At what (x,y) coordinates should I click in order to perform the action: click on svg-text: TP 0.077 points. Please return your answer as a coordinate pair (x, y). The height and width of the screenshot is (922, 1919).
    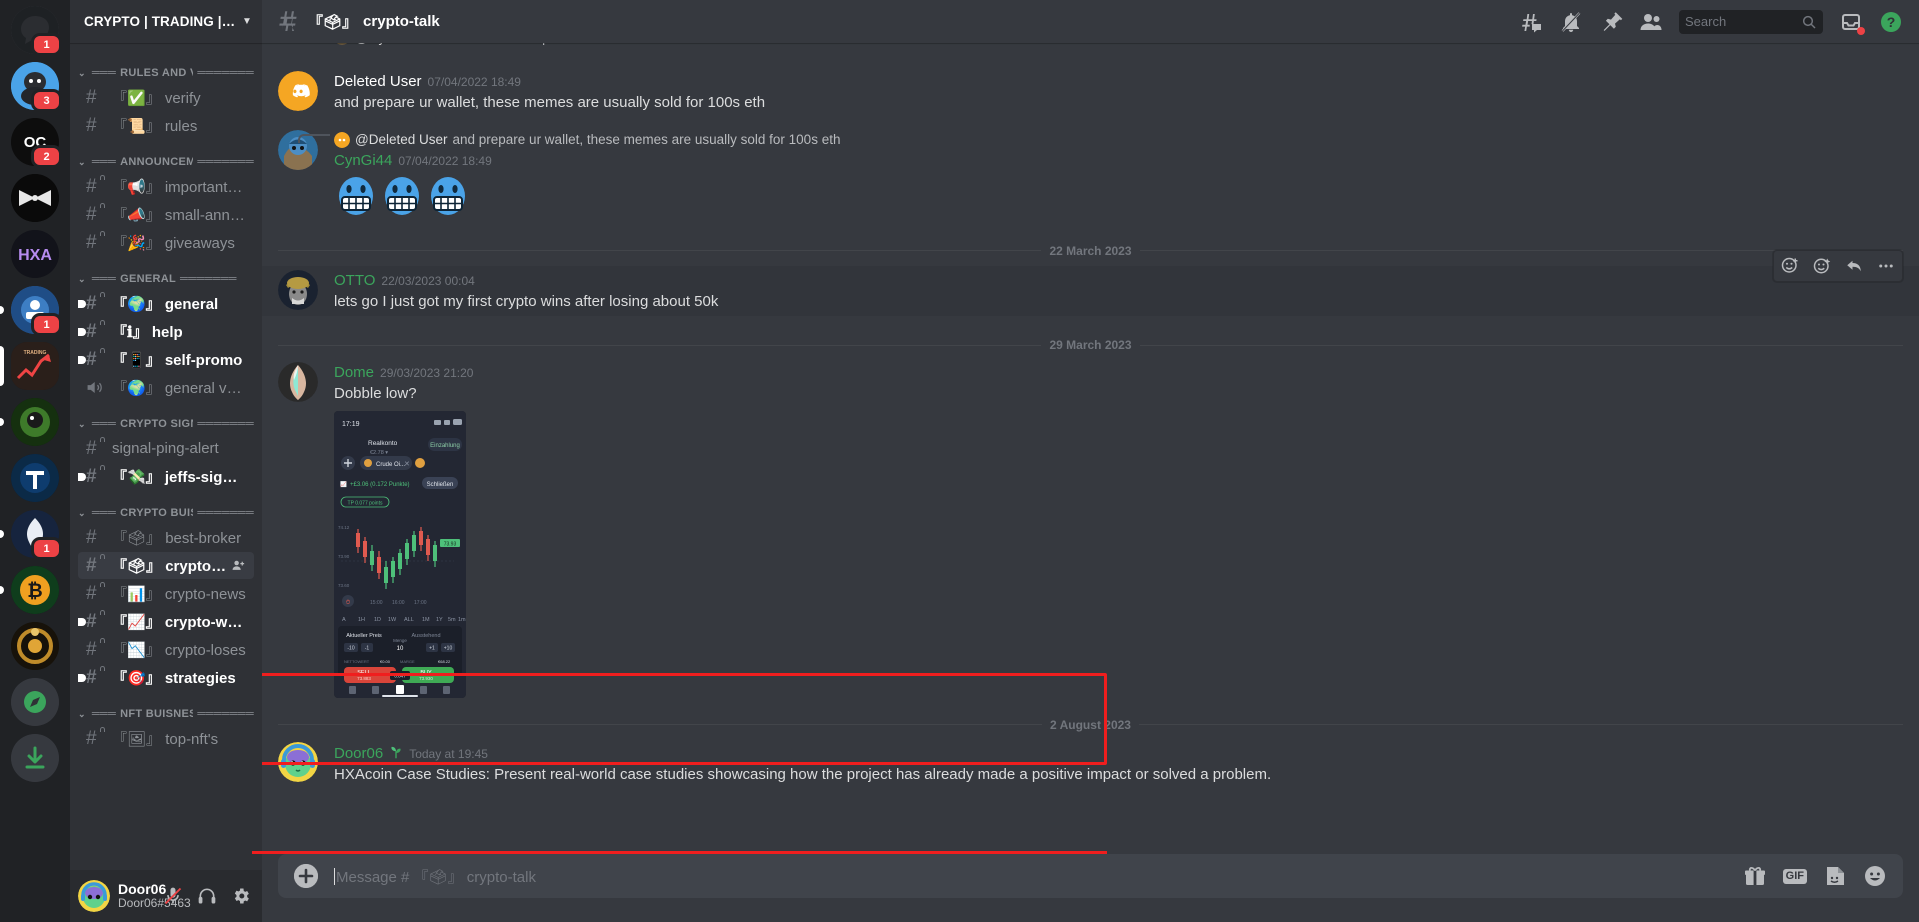
    Looking at the image, I should click on (365, 503).